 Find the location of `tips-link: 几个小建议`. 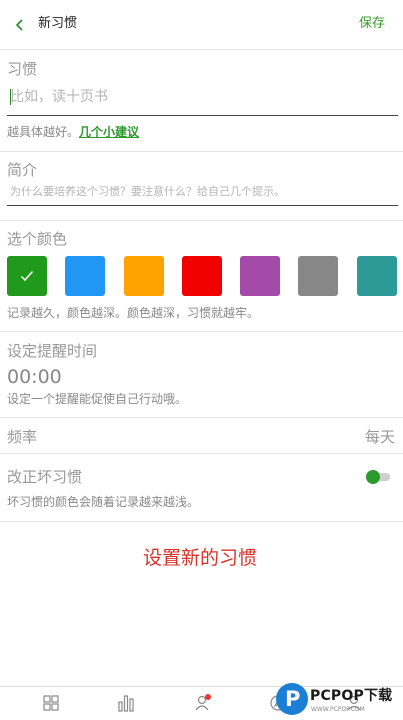

tips-link: 几个小建议 is located at coordinates (109, 132).